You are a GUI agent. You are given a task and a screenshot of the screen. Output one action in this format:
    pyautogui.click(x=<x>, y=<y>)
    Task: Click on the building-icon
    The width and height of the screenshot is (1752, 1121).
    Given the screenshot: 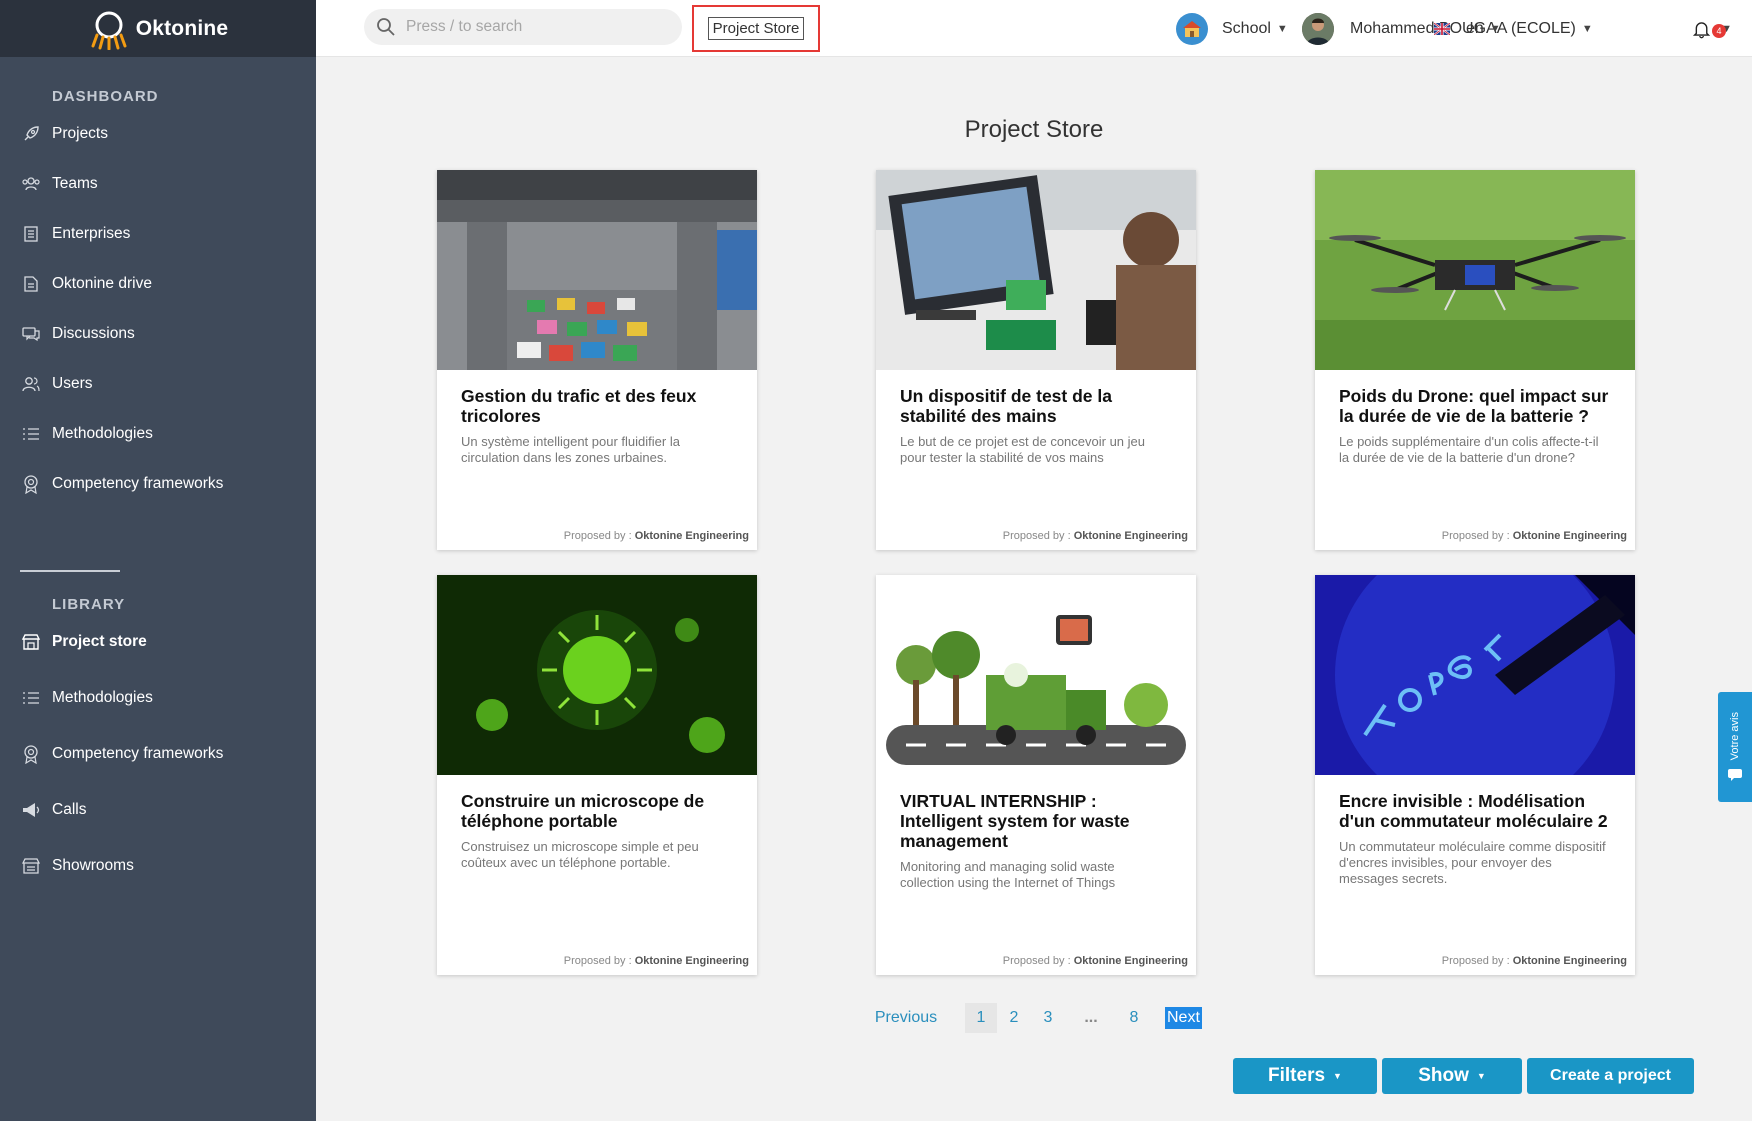 What is the action you would take?
    pyautogui.click(x=31, y=234)
    